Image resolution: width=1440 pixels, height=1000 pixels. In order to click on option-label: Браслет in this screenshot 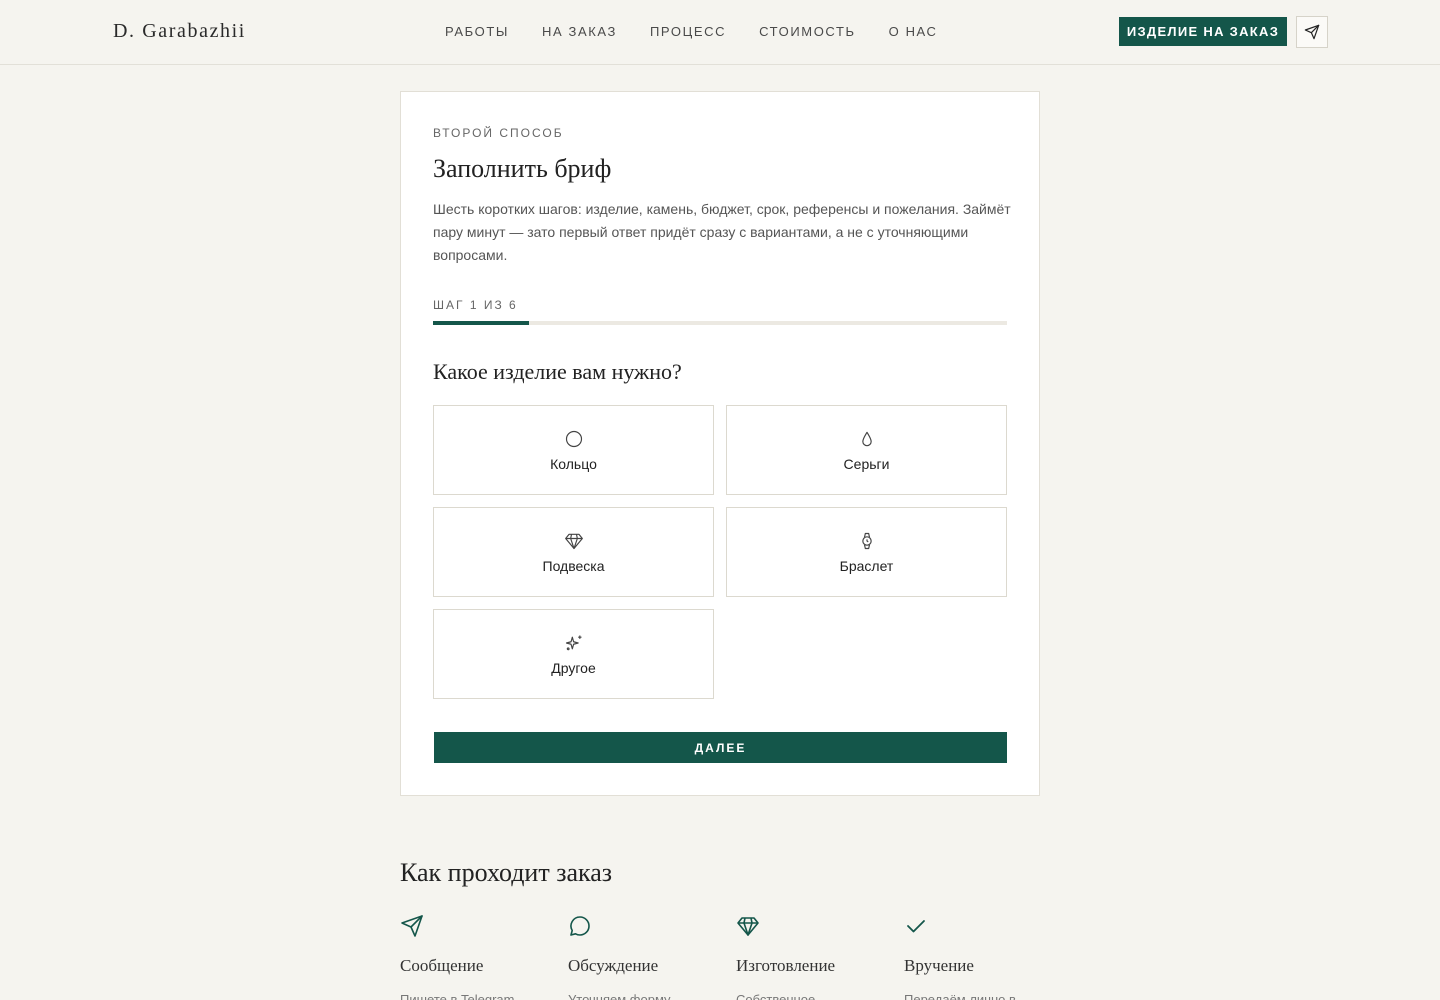, I will do `click(866, 565)`.